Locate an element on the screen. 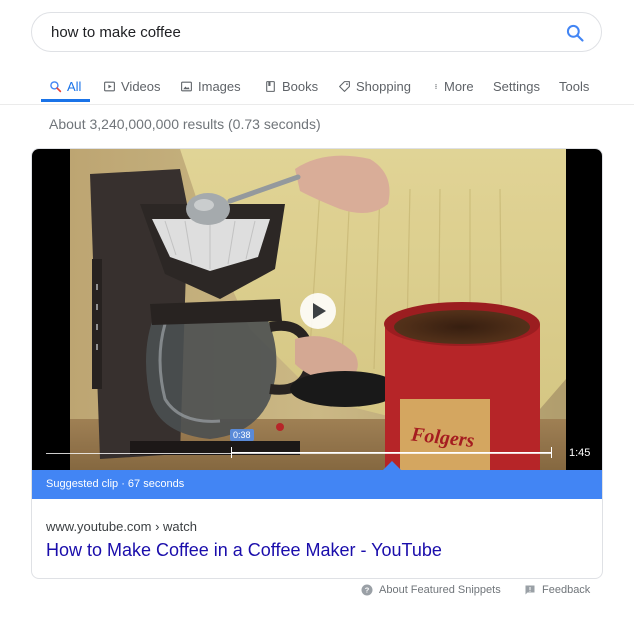 The height and width of the screenshot is (622, 634). image-icon is located at coordinates (186, 86).